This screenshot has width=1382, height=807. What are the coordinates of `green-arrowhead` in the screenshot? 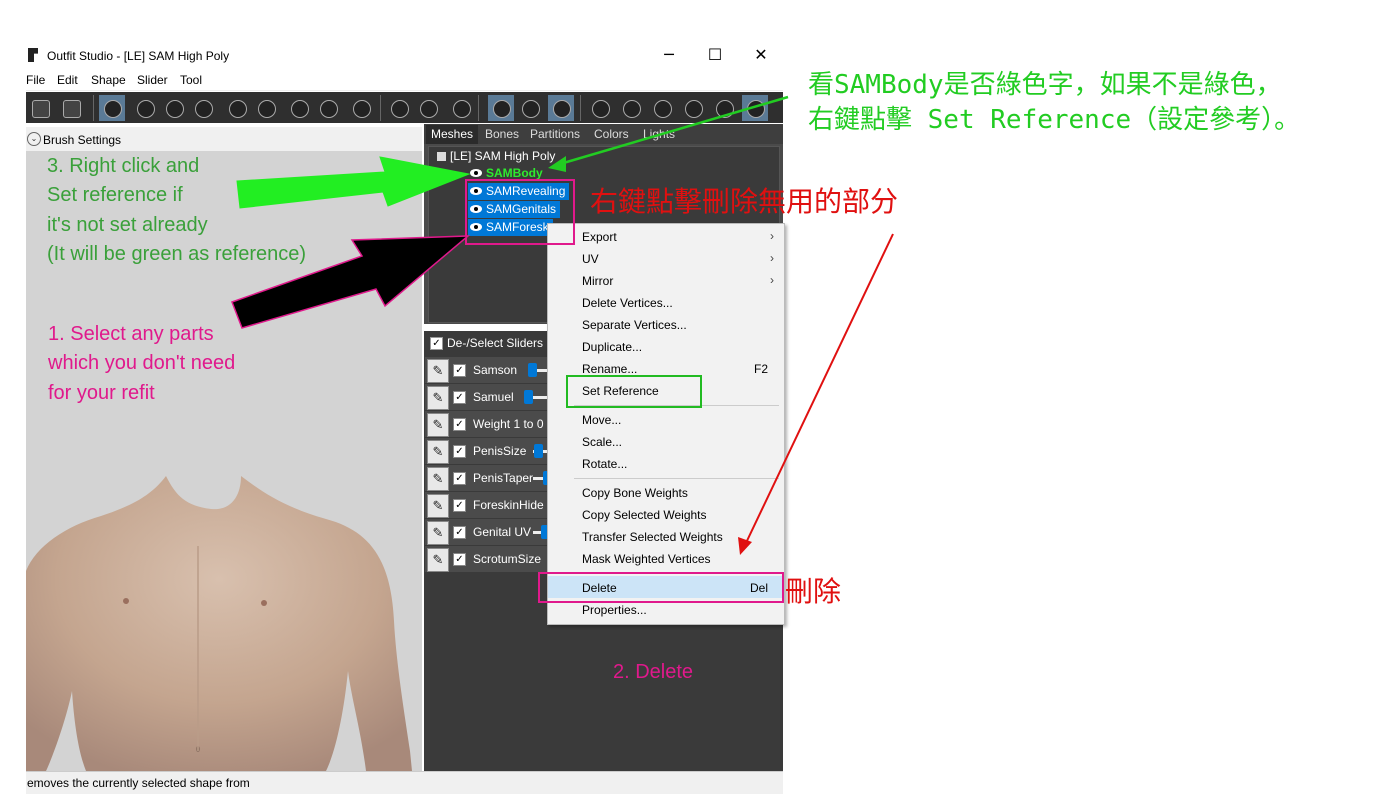 It's located at (557, 164).